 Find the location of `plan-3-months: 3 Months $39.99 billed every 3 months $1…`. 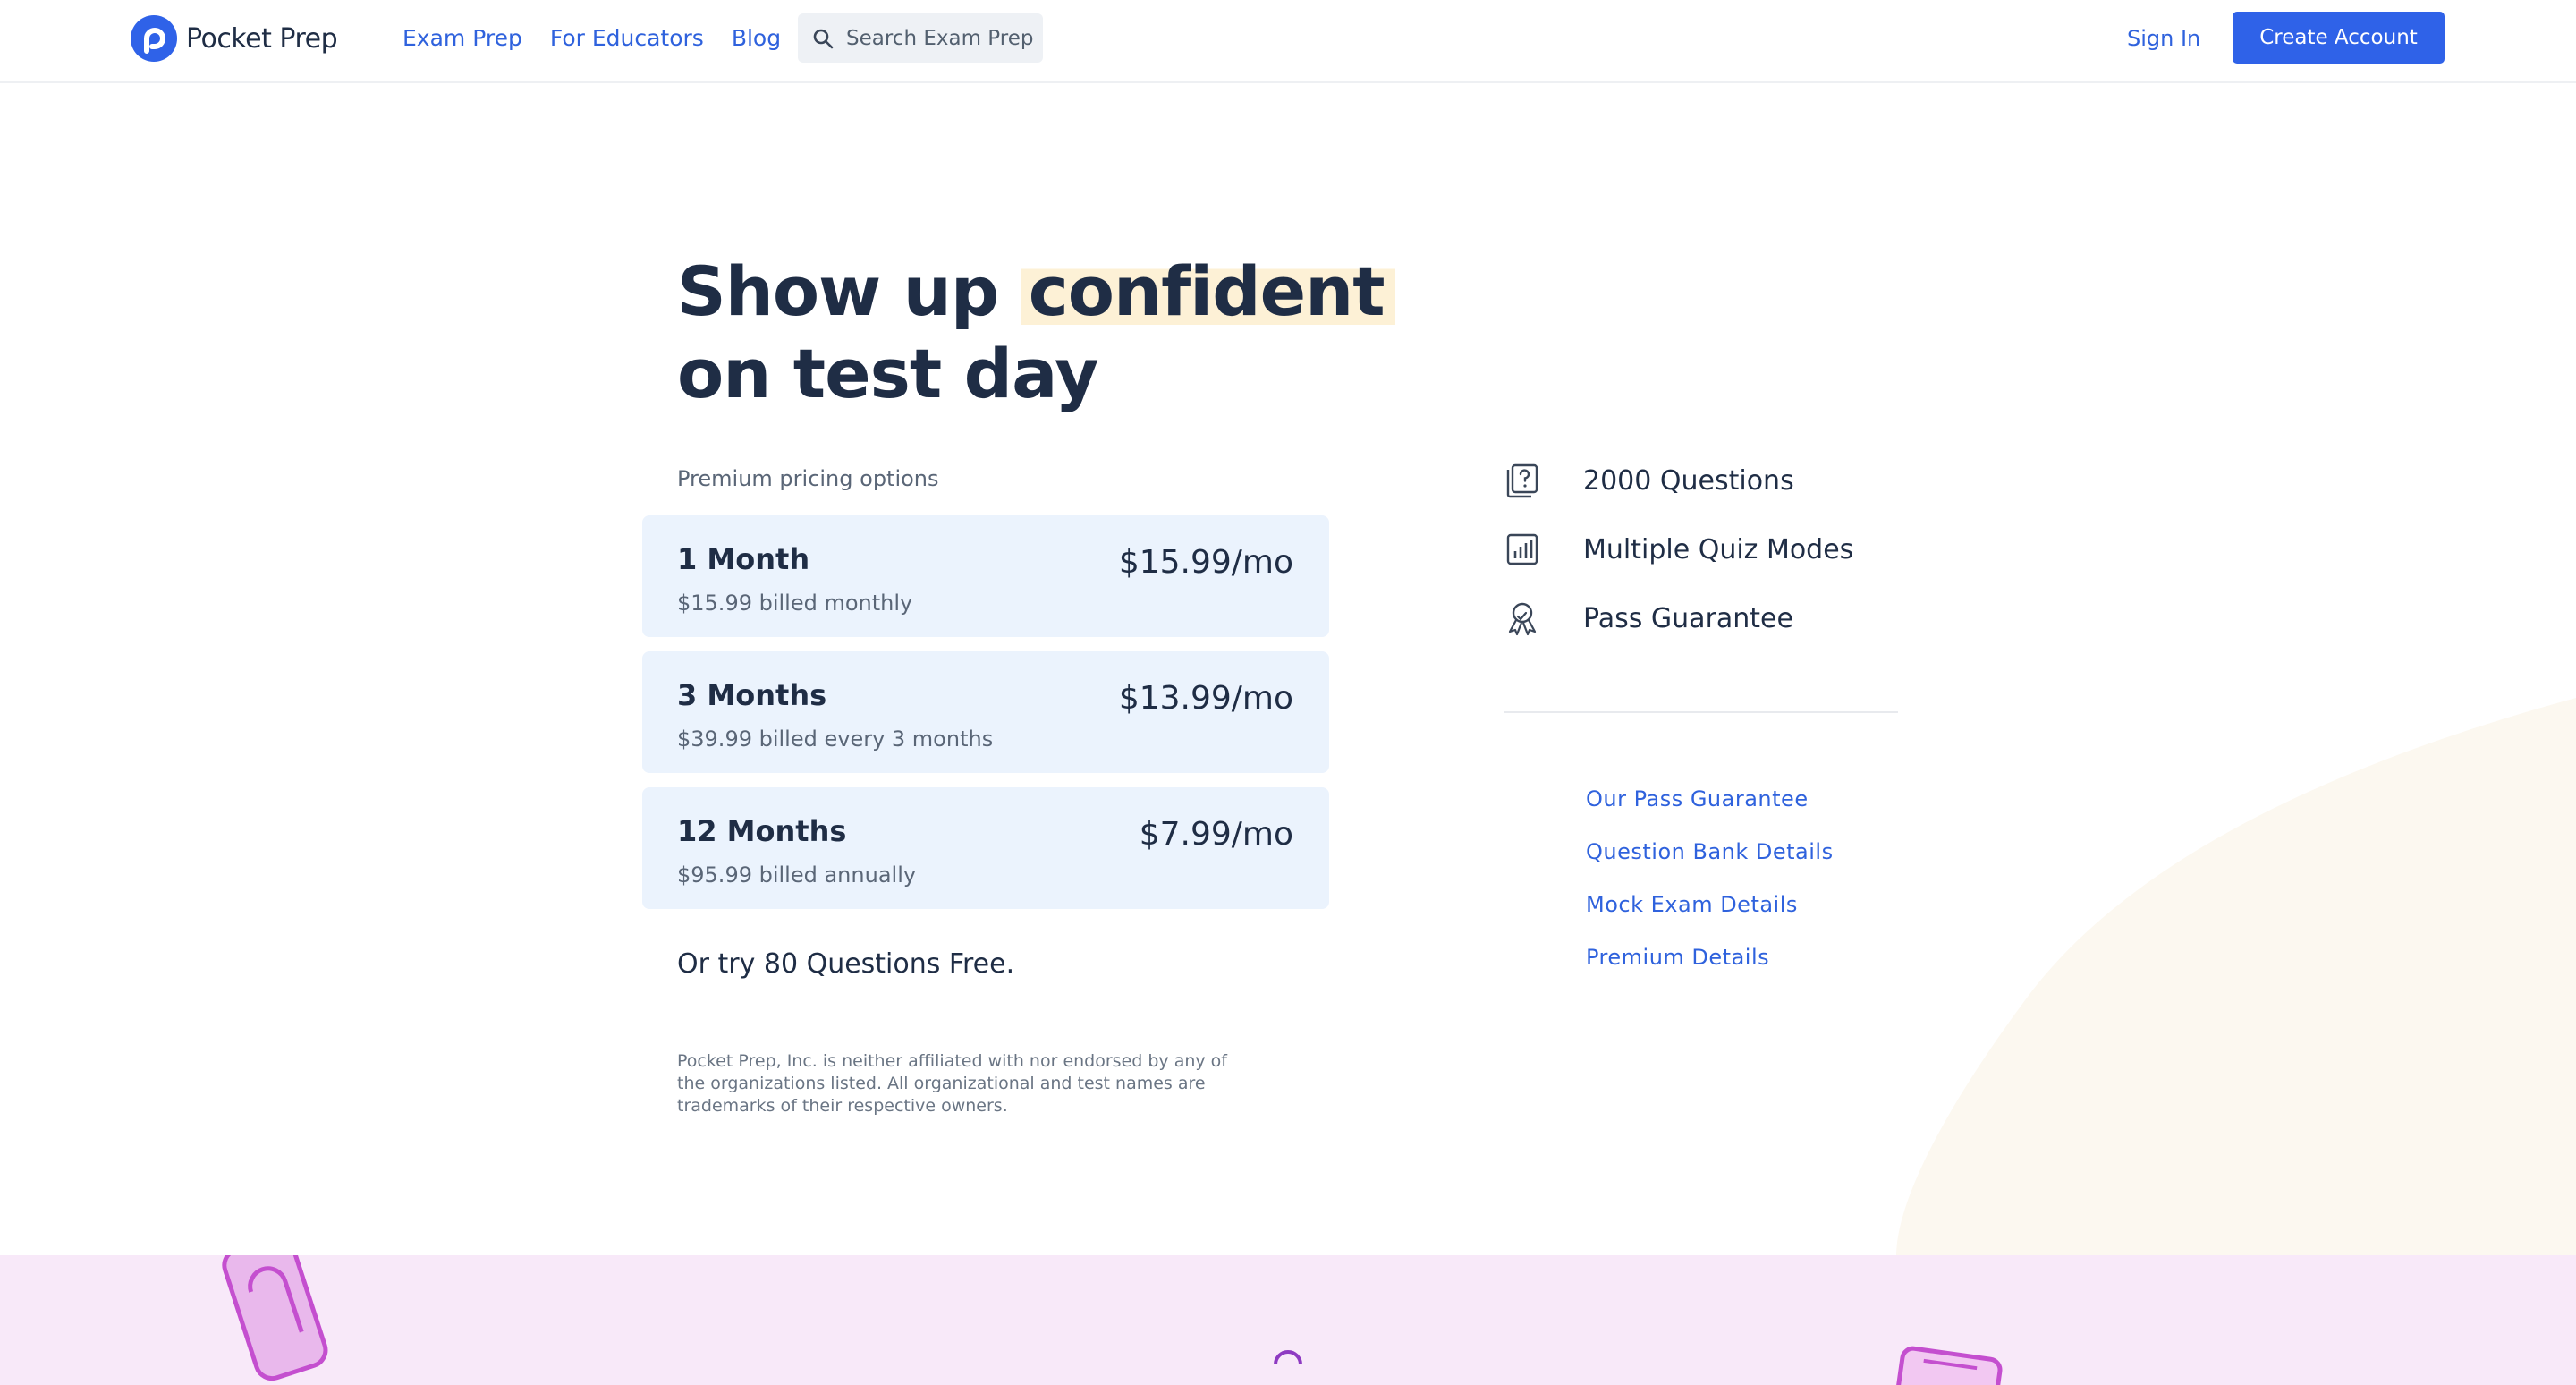

plan-3-months: 3 Months $39.99 billed every 3 months $1… is located at coordinates (985, 712).